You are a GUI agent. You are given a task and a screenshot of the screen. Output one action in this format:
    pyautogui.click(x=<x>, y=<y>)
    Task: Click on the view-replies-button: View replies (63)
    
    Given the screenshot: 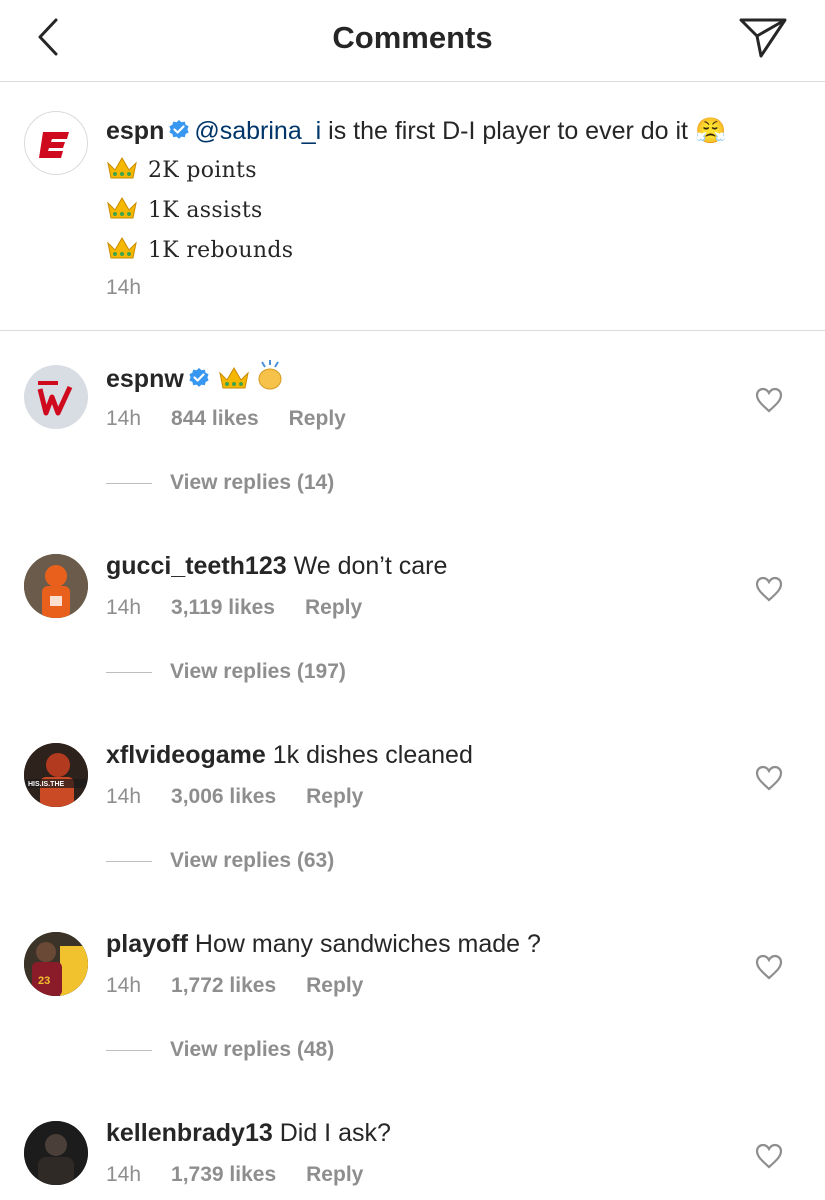 What is the action you would take?
    pyautogui.click(x=220, y=861)
    